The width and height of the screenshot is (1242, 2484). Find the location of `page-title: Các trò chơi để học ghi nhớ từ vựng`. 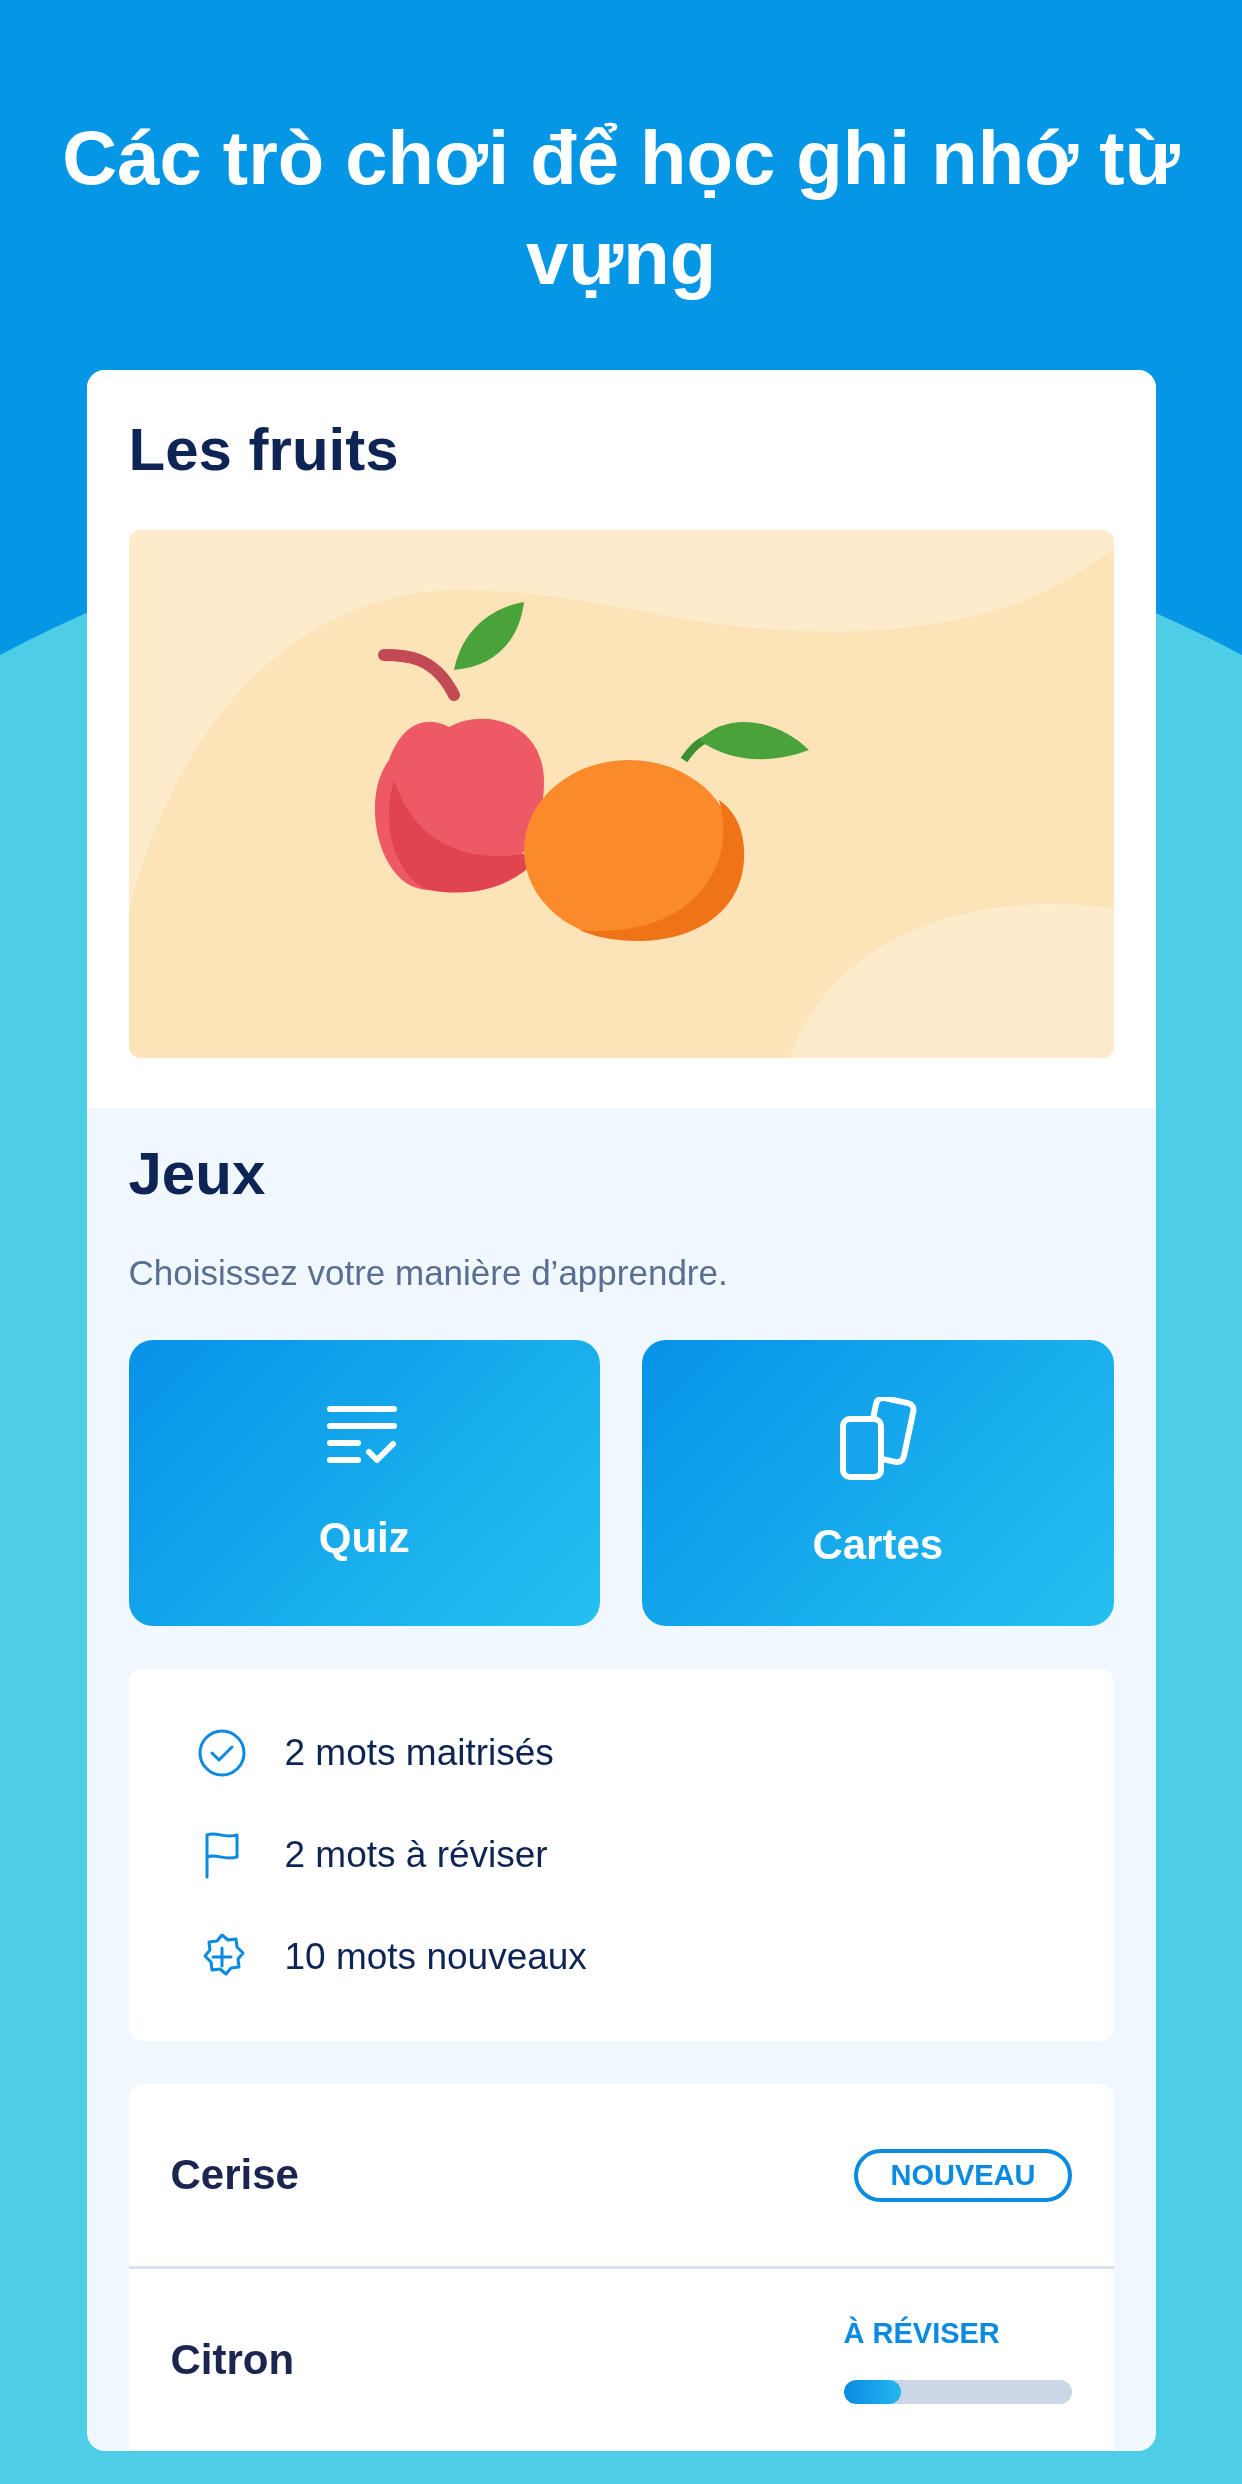

page-title: Các trò chơi để học ghi nhớ từ vựng is located at coordinates (621, 208).